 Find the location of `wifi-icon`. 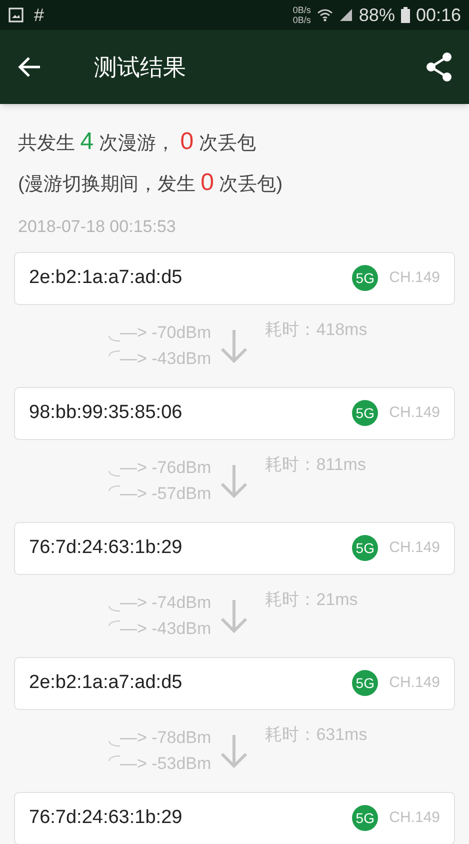

wifi-icon is located at coordinates (324, 15).